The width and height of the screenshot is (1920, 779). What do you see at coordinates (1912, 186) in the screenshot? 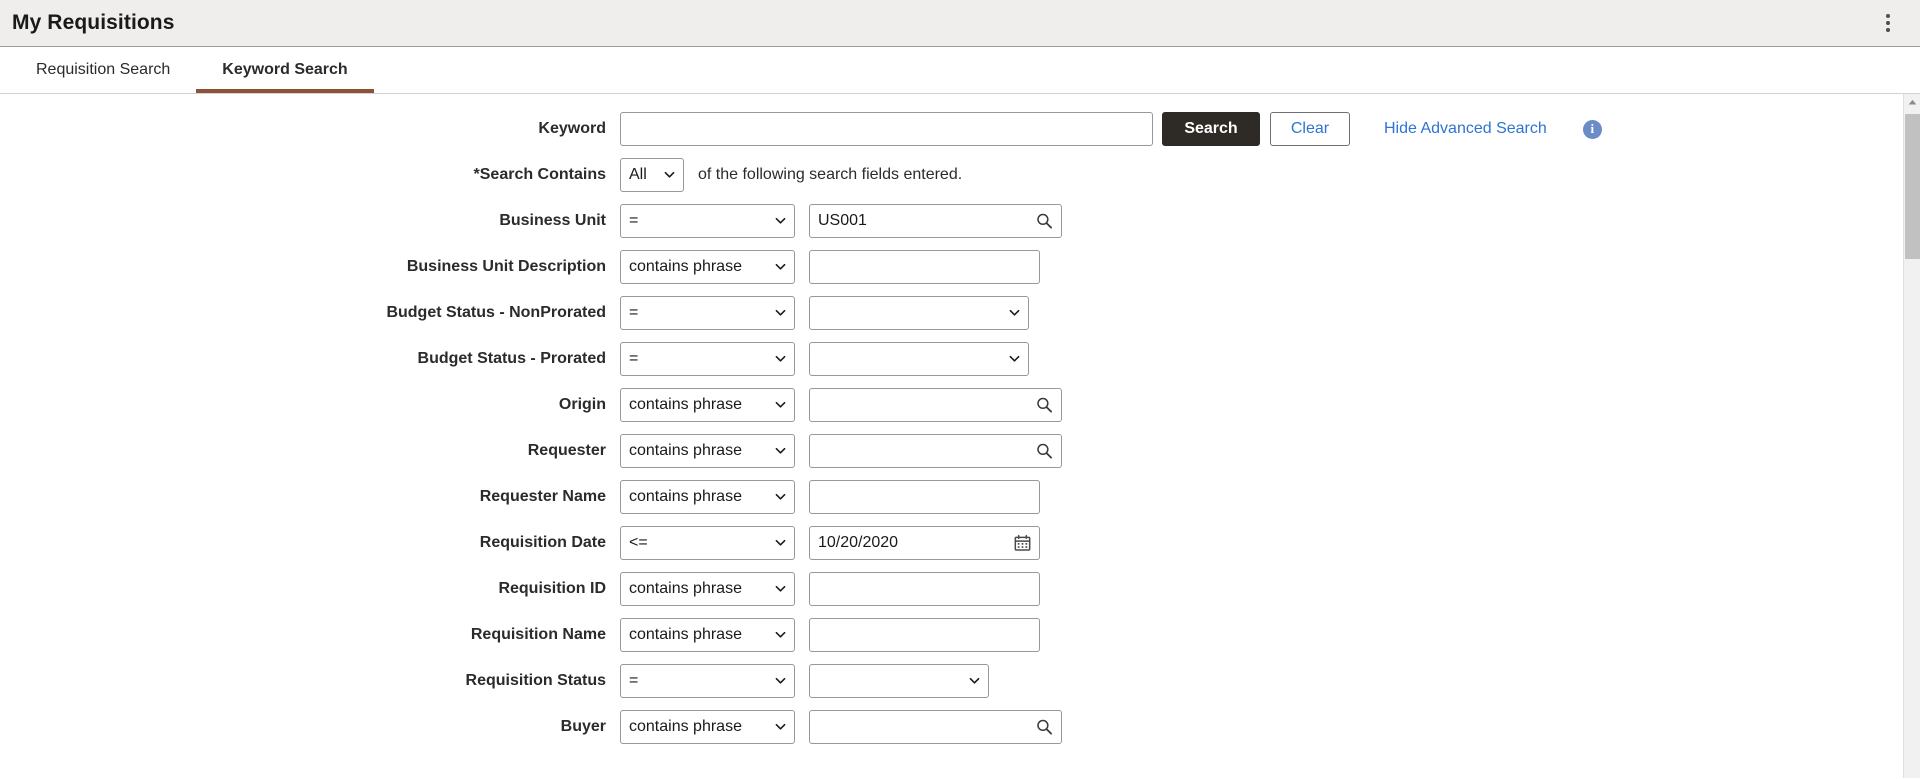
I see `scrollbar-thumb` at bounding box center [1912, 186].